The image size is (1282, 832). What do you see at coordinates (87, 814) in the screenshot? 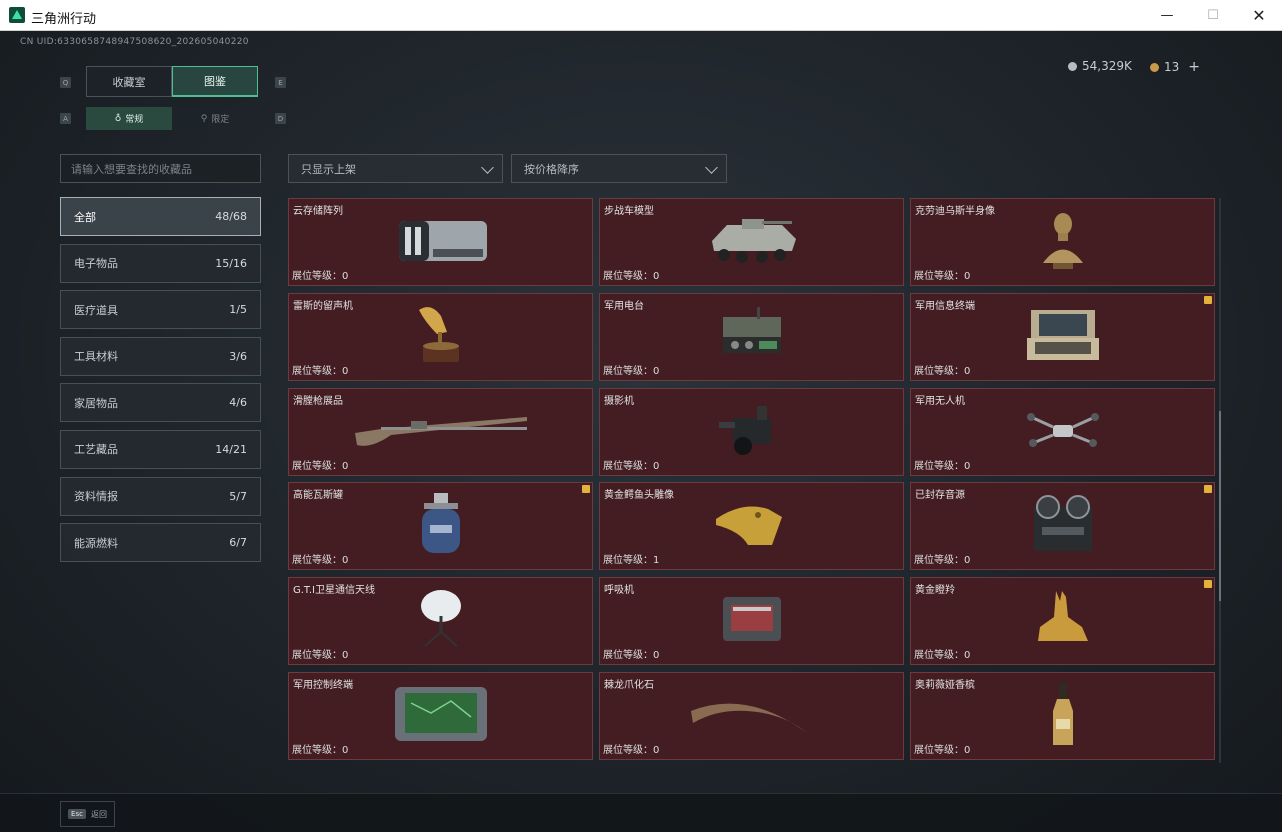
I see `back-button: Esc 返回` at bounding box center [87, 814].